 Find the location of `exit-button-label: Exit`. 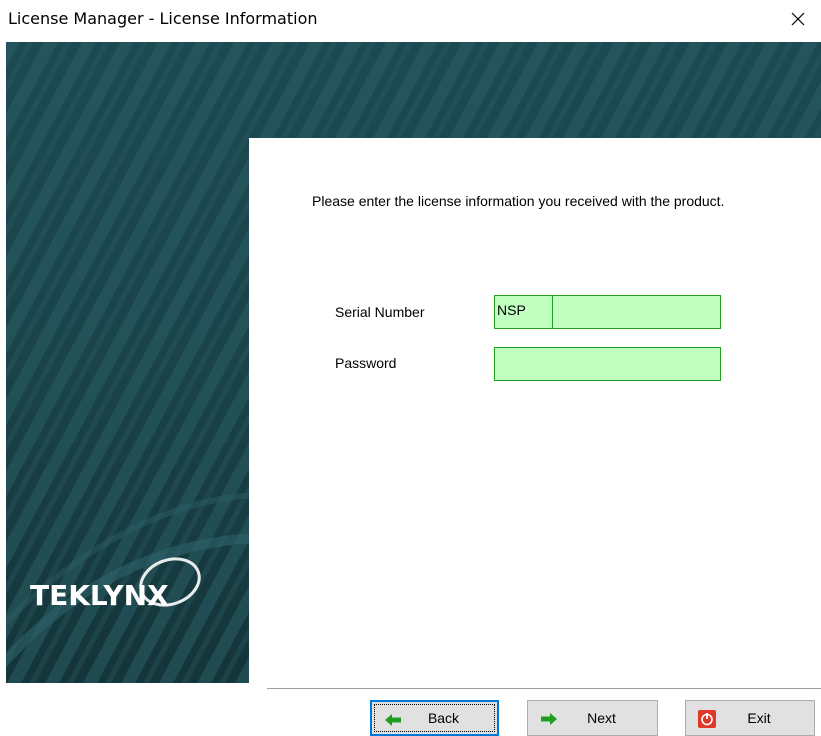

exit-button-label: Exit is located at coordinates (759, 718).